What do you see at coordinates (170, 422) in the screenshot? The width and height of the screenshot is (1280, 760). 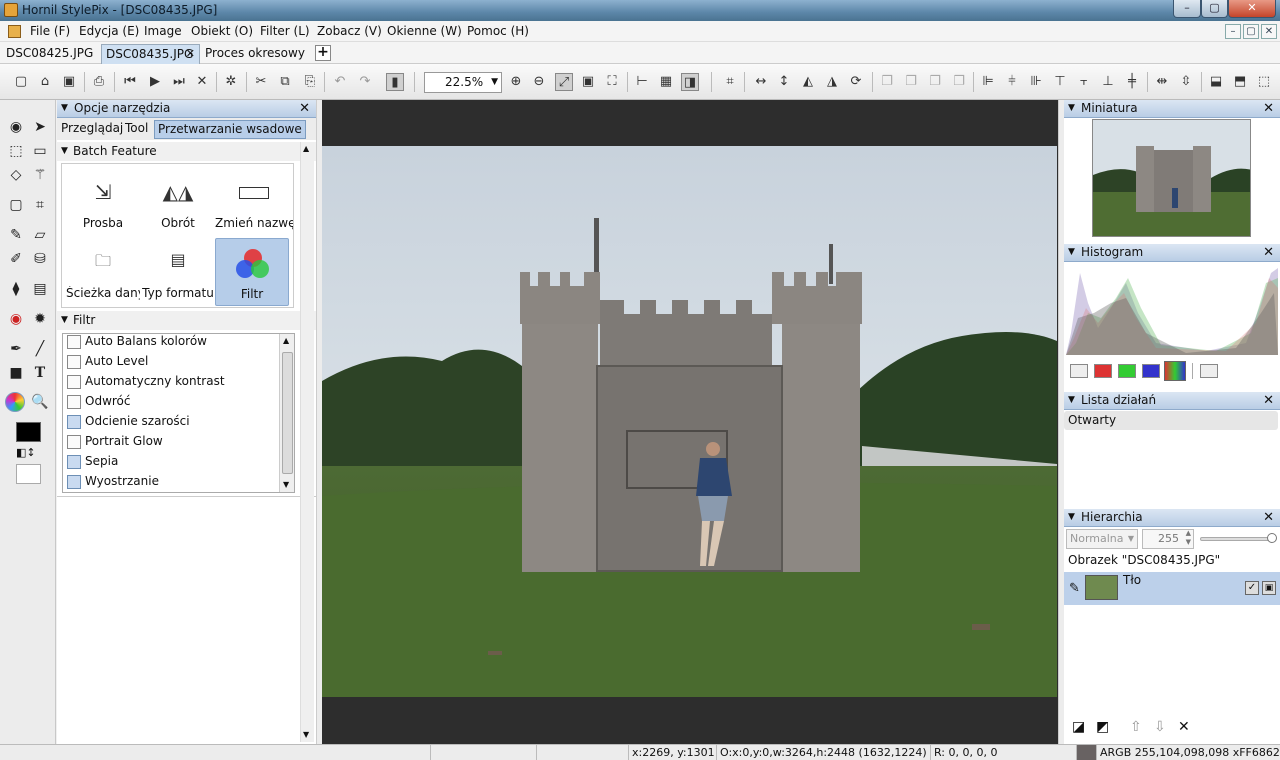 I see `filter-item: Odcienie szarości` at bounding box center [170, 422].